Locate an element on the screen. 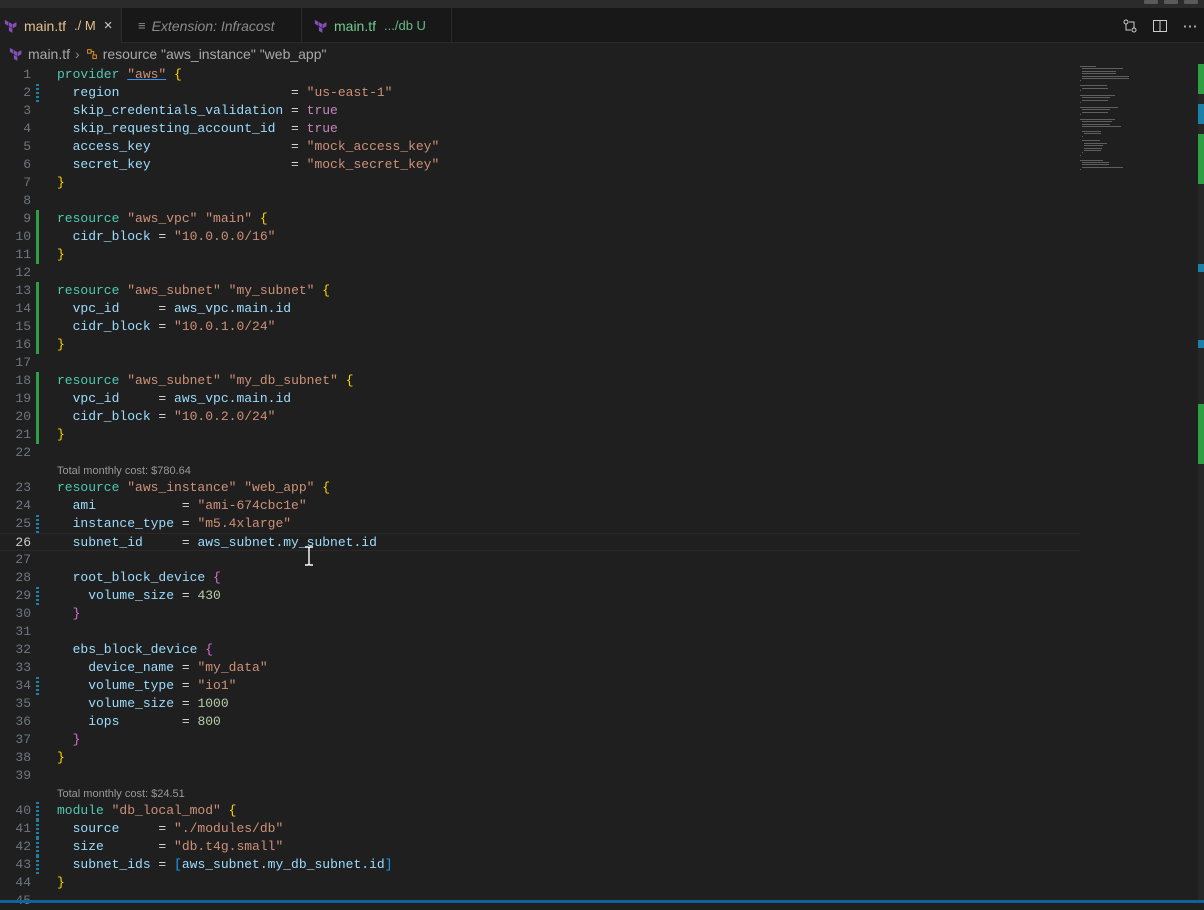 The image size is (1204, 910). code-line: 13 resource "aws_subnet" "my_subnet" { is located at coordinates (540, 291).